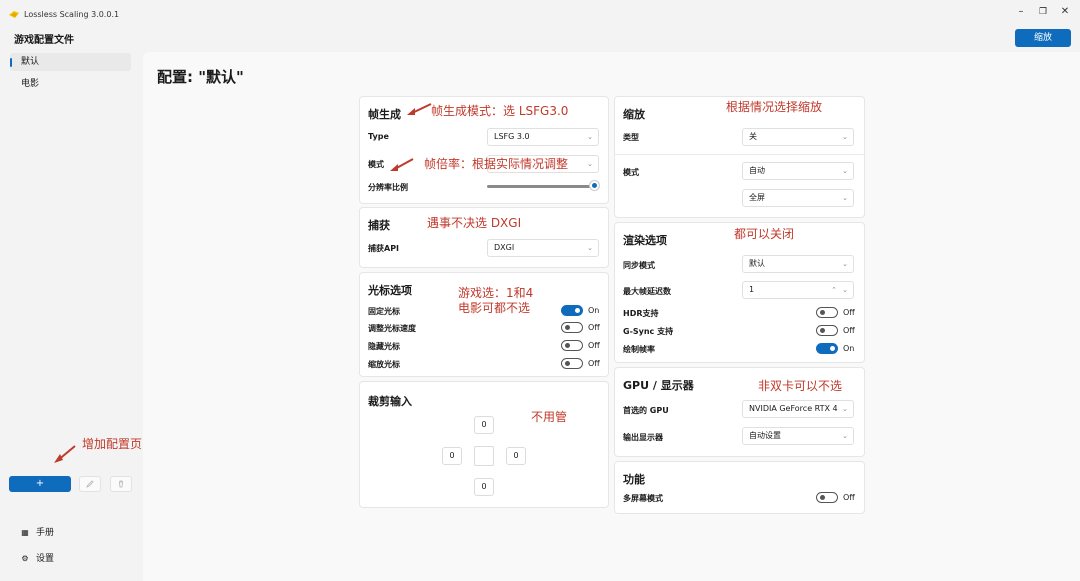 Image resolution: width=1080 pixels, height=581 pixels. What do you see at coordinates (793, 408) in the screenshot?
I see `preferred-gpu-value: NVIDIA GeForce RTX 4` at bounding box center [793, 408].